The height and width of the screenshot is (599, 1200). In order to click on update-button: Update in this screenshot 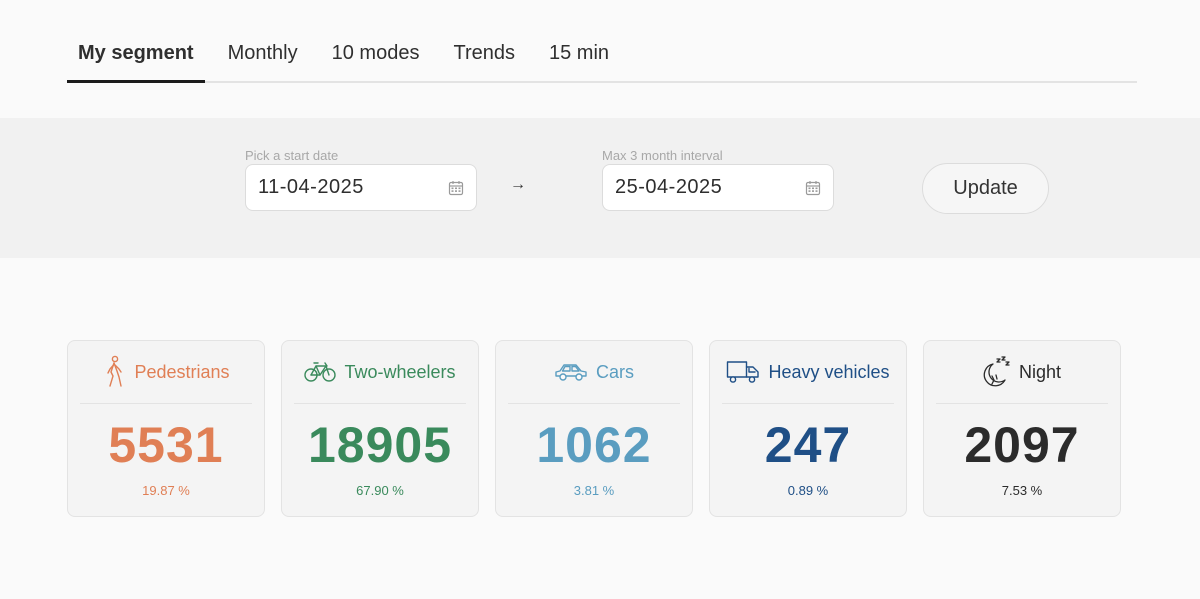, I will do `click(985, 188)`.